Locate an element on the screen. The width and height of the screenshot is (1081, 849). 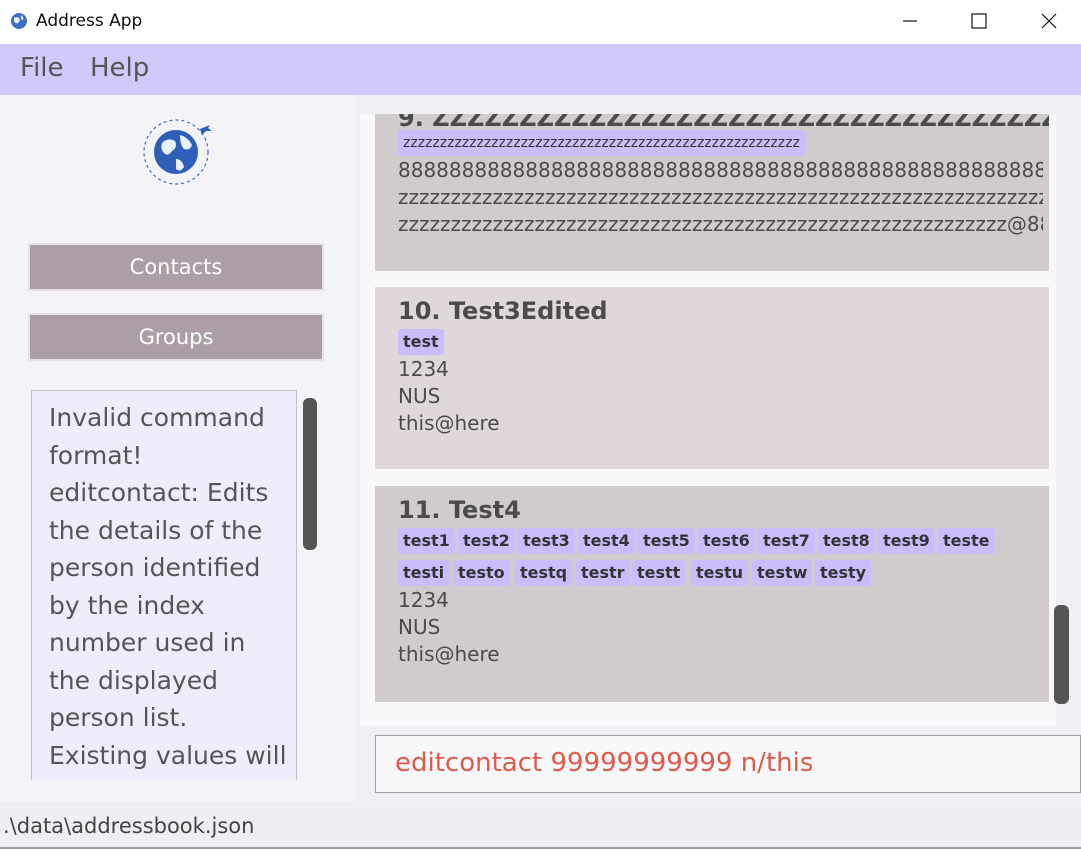
awe-logo is located at coordinates (180, 171).